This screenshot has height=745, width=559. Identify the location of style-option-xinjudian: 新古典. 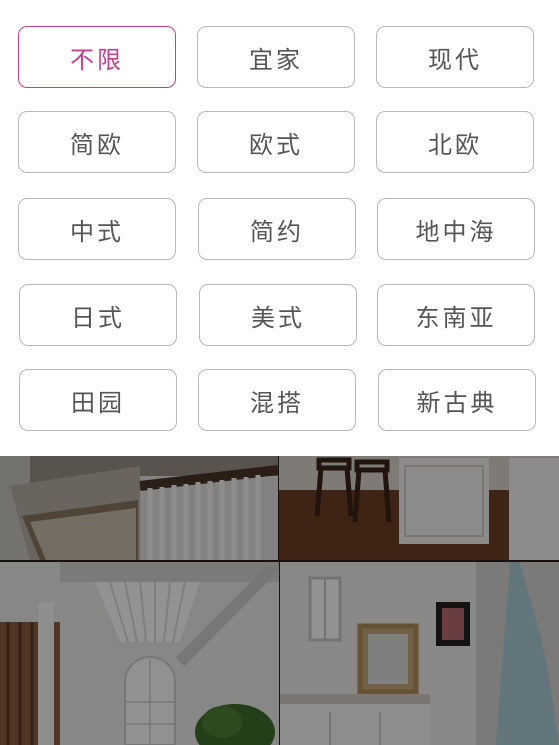
(457, 400).